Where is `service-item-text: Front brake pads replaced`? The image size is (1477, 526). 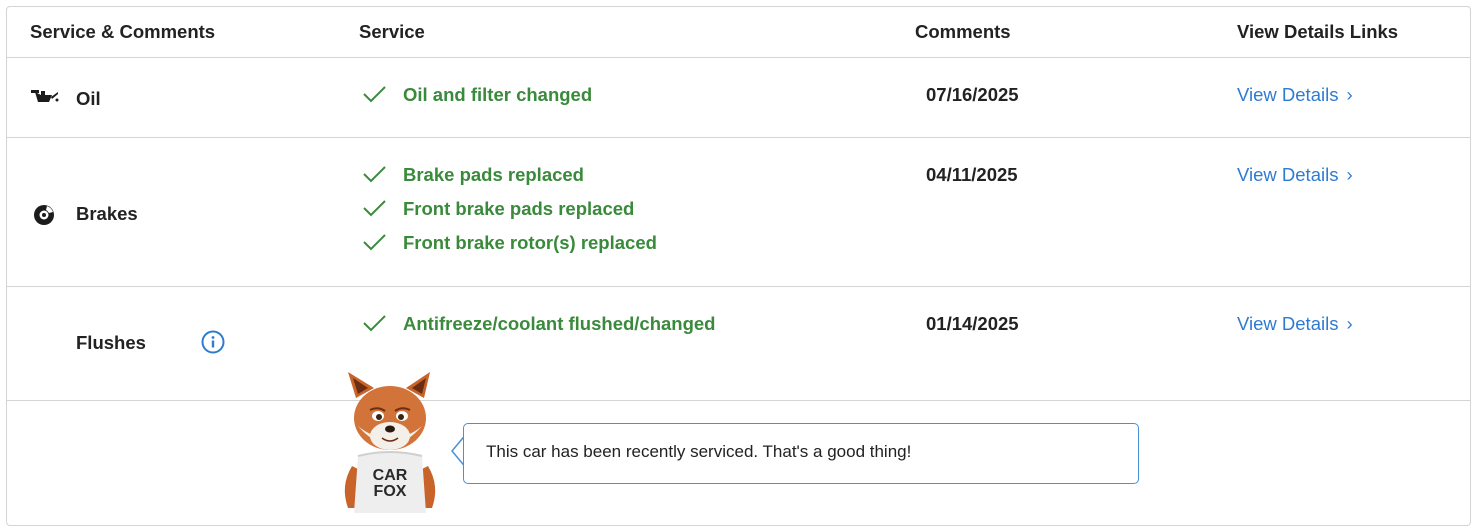
service-item-text: Front brake pads replaced is located at coordinates (519, 208).